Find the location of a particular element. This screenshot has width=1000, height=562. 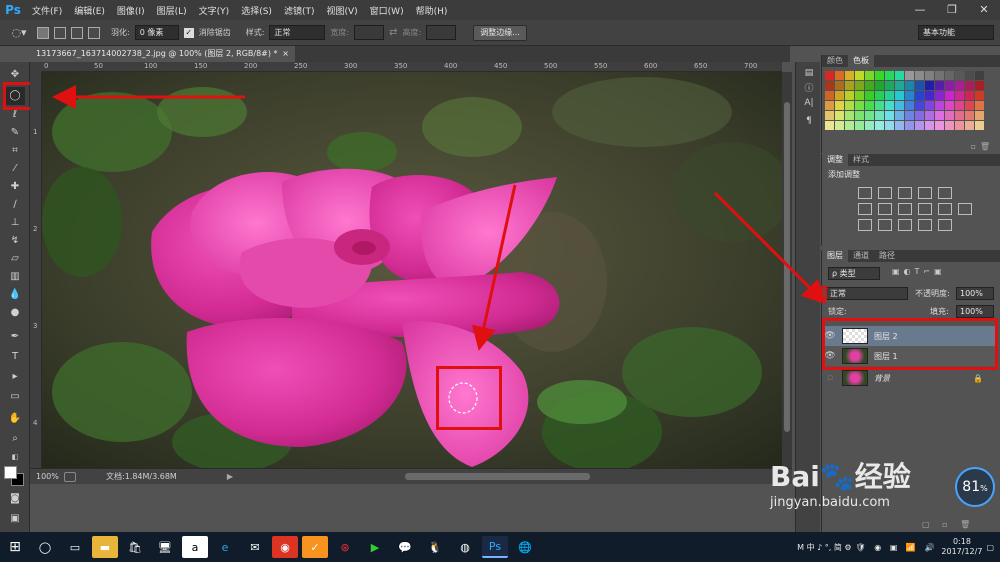

blur-tool-icon: 💧 is located at coordinates (15, 295).